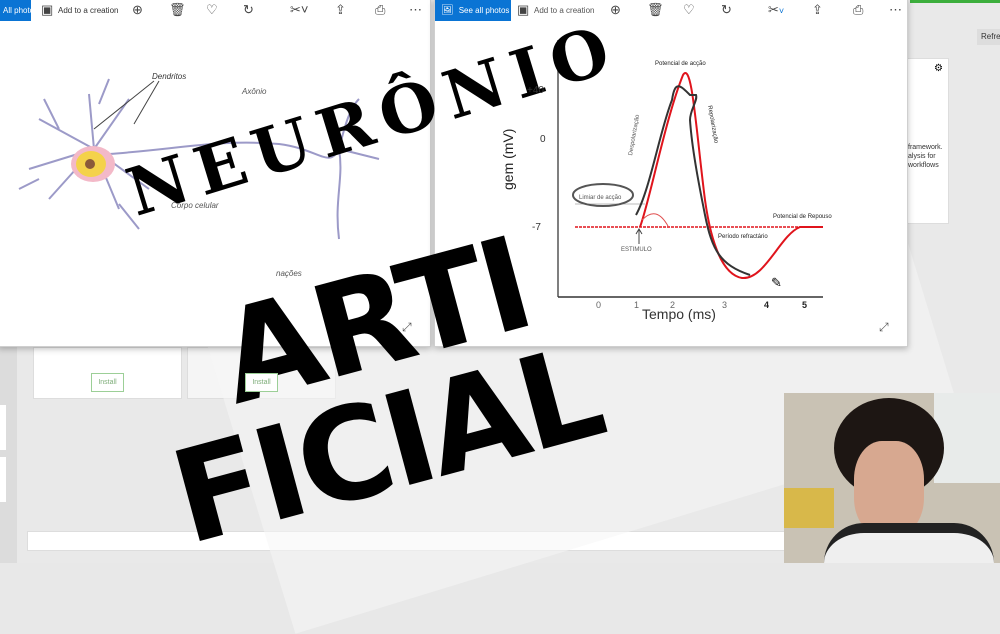 Image resolution: width=1000 pixels, height=634 pixels. What do you see at coordinates (802, 217) in the screenshot?
I see `annotation-repouso: Potencial de Repouso` at bounding box center [802, 217].